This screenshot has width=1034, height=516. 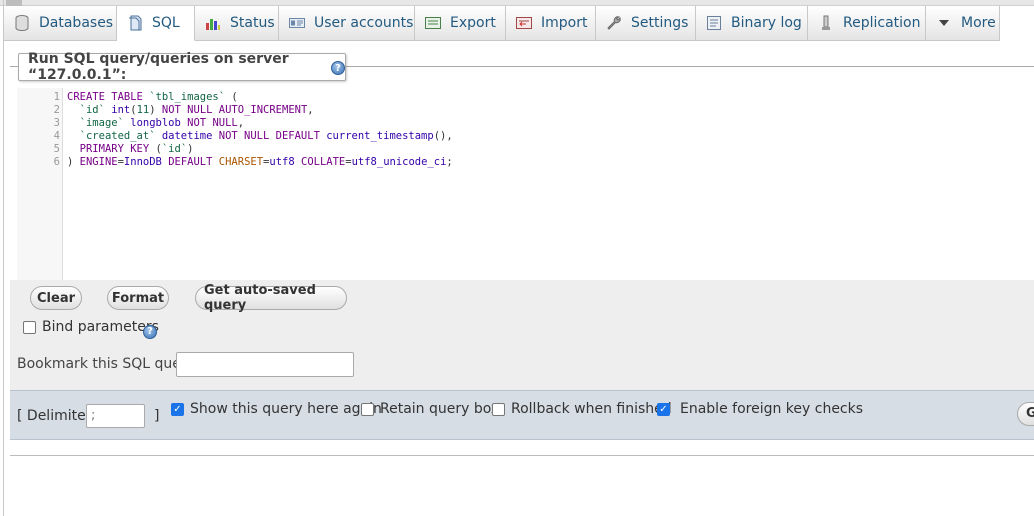 What do you see at coordinates (297, 23) in the screenshot?
I see `user-accounts-icon` at bounding box center [297, 23].